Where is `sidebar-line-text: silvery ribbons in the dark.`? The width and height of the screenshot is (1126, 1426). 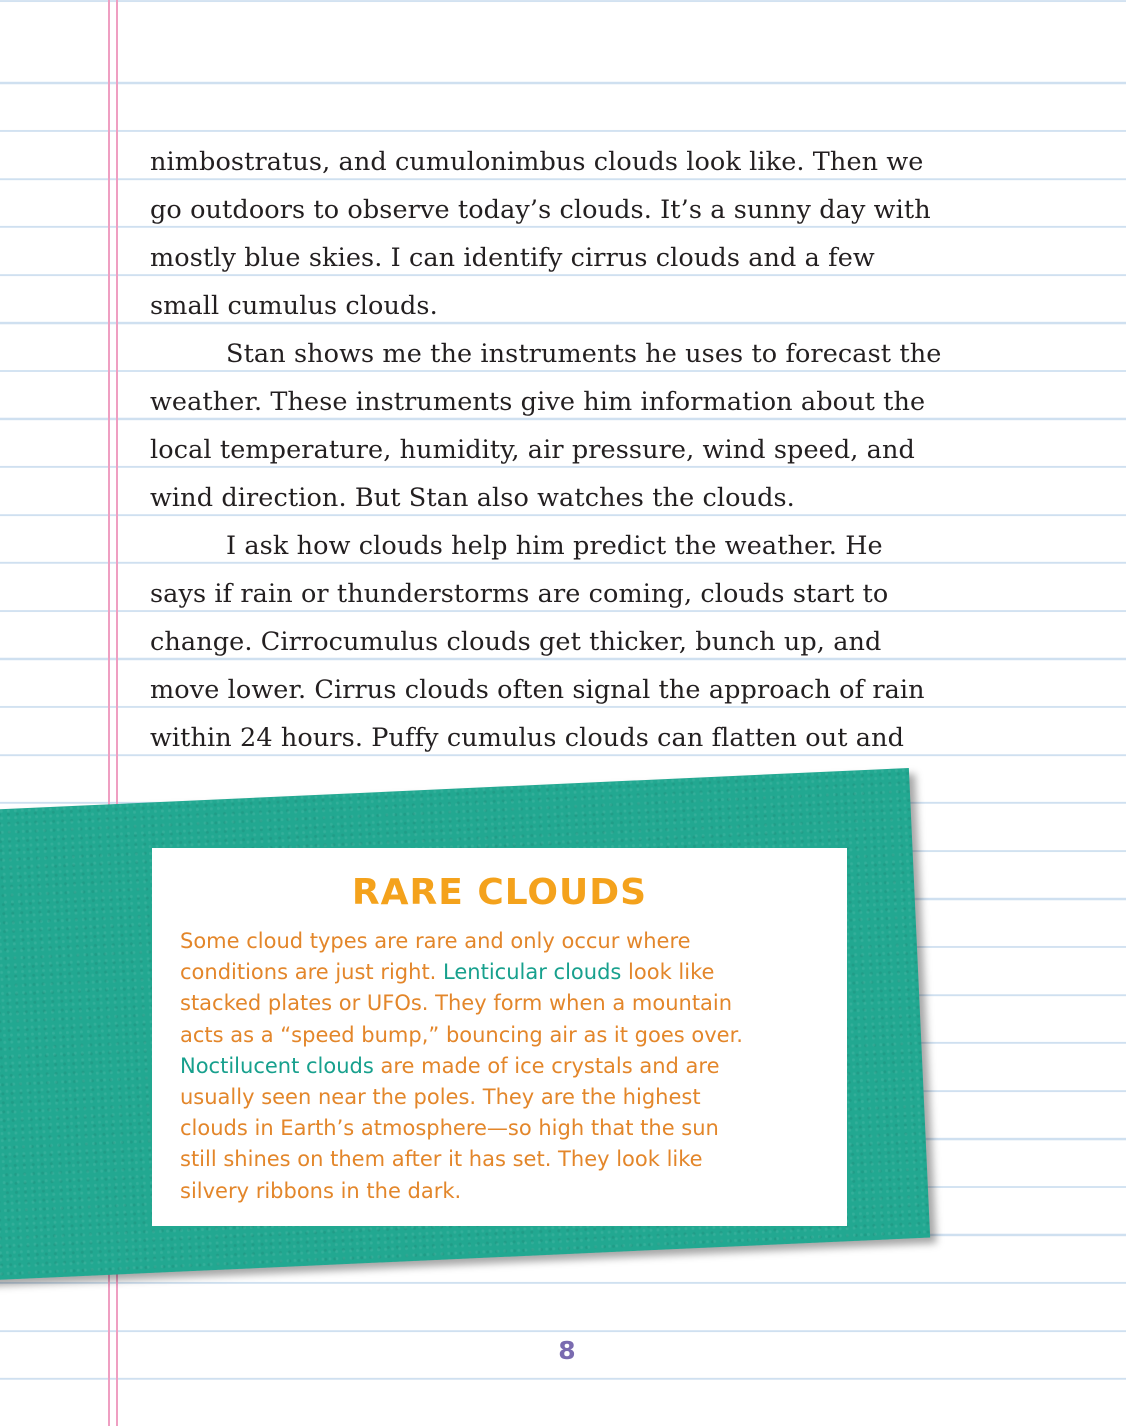
sidebar-line-text: silvery ribbons in the dark. is located at coordinates (321, 1190).